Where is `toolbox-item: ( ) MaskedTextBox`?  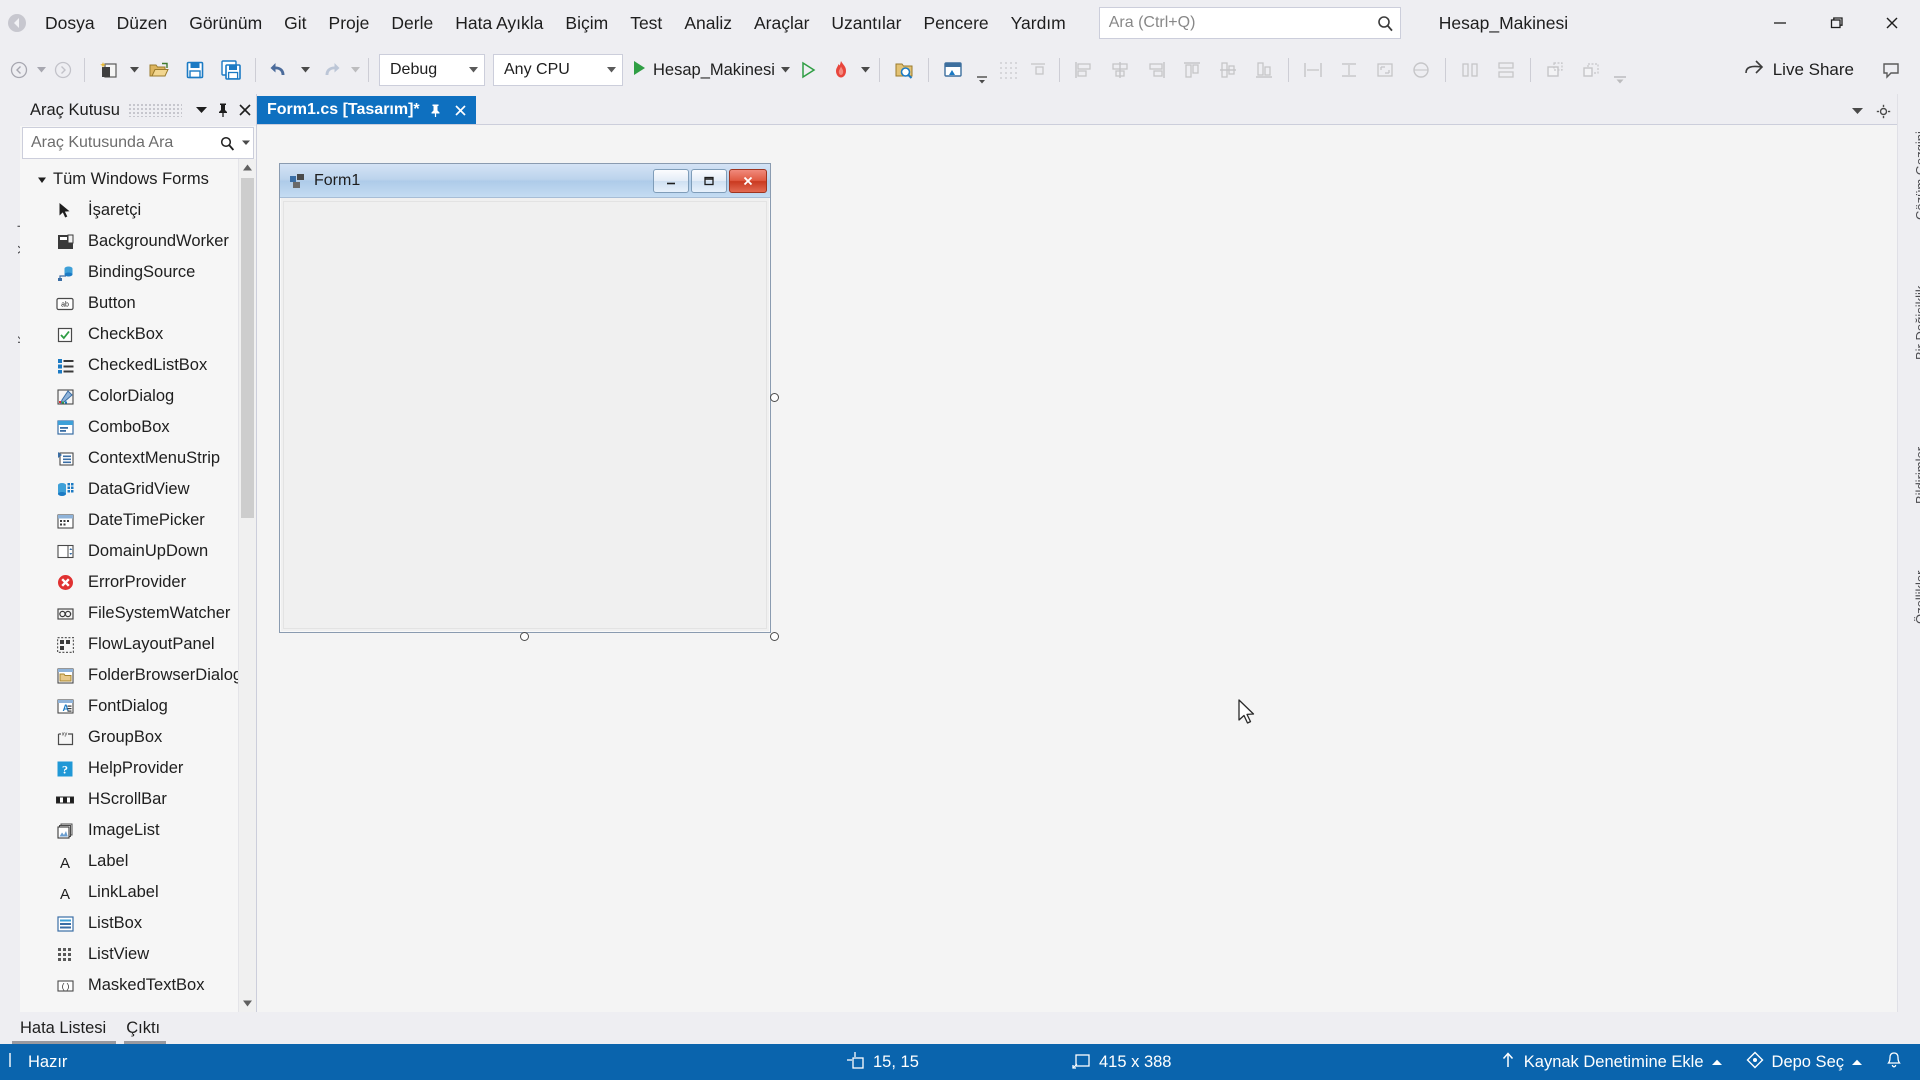 toolbox-item: ( ) MaskedTextBox is located at coordinates (129, 985).